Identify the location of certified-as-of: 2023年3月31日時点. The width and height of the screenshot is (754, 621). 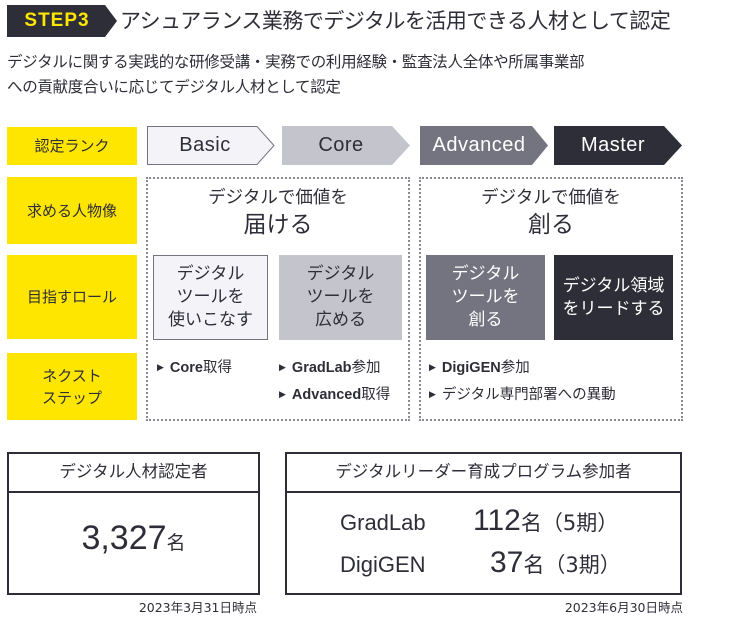
(197, 607).